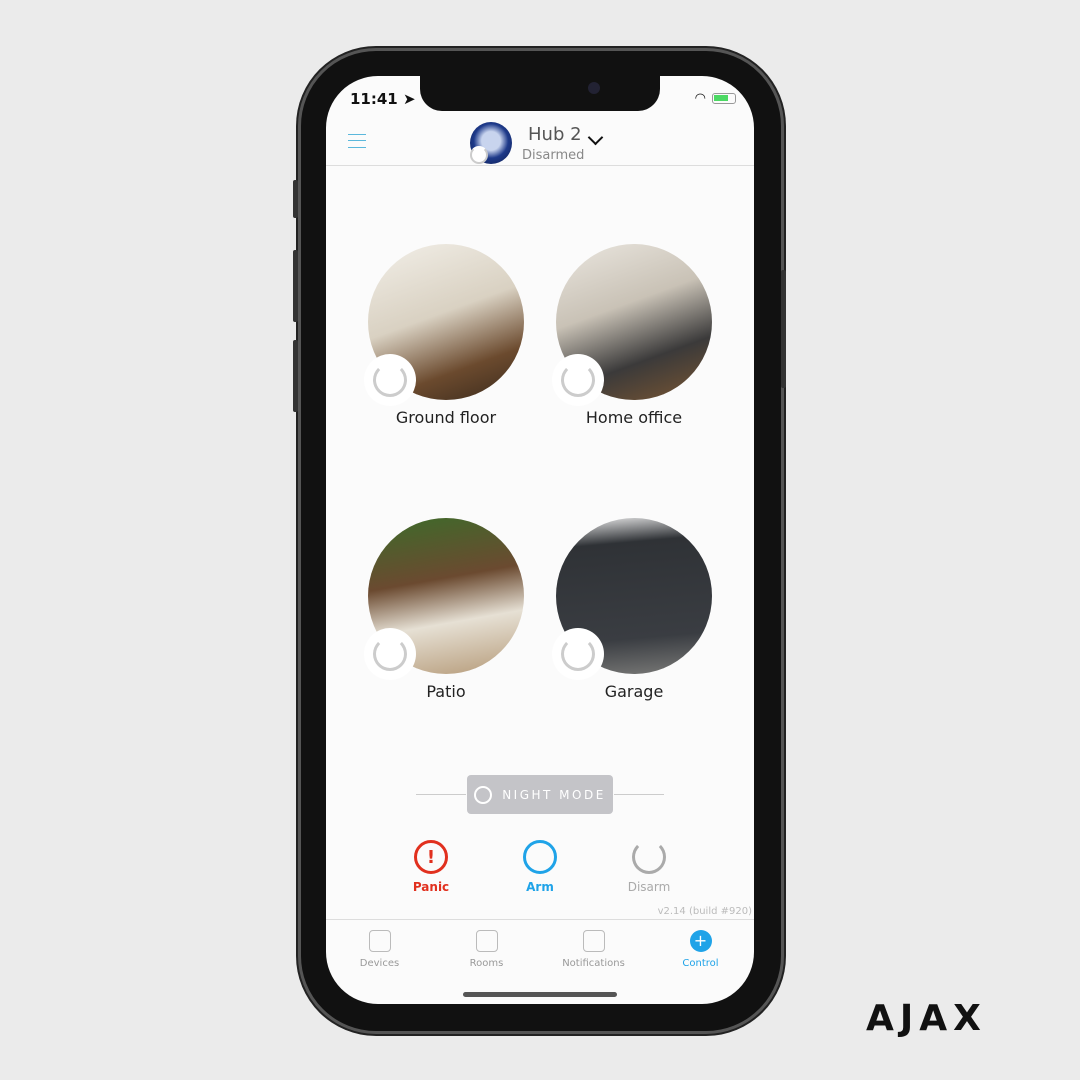  Describe the element at coordinates (553, 155) in the screenshot. I see `hub-status: Disarmed` at that location.